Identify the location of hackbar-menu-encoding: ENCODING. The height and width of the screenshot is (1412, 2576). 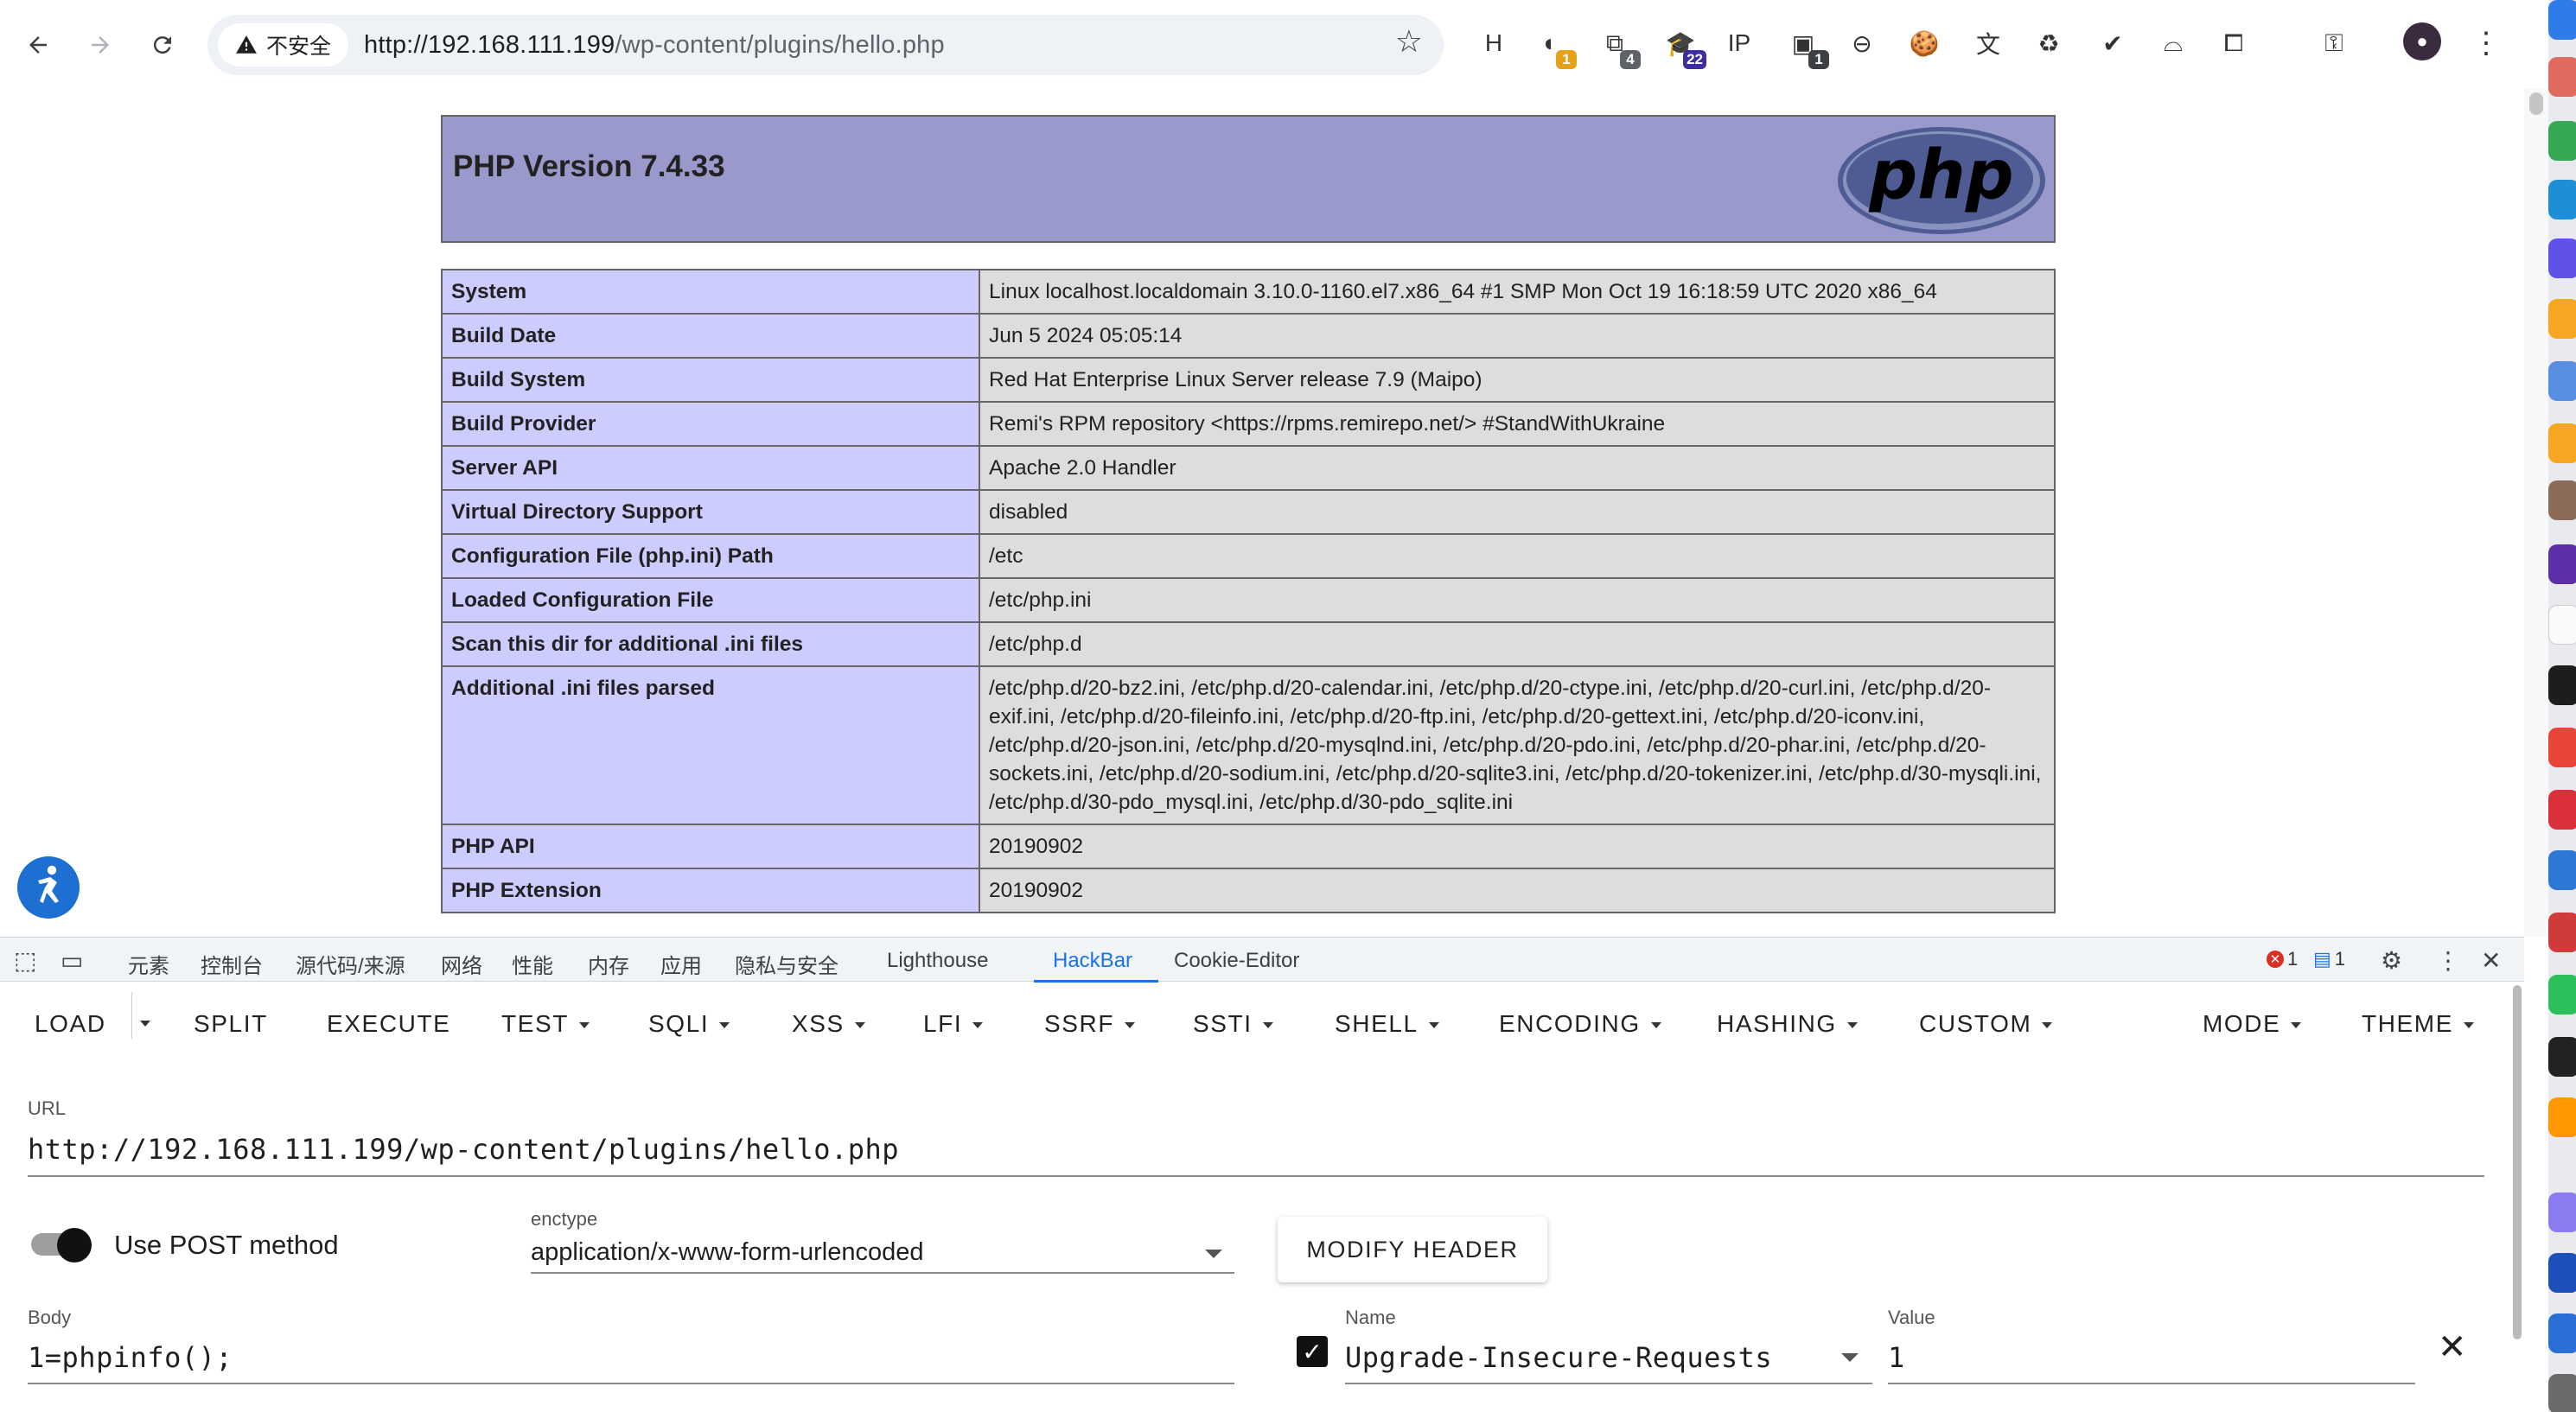
(1580, 1024).